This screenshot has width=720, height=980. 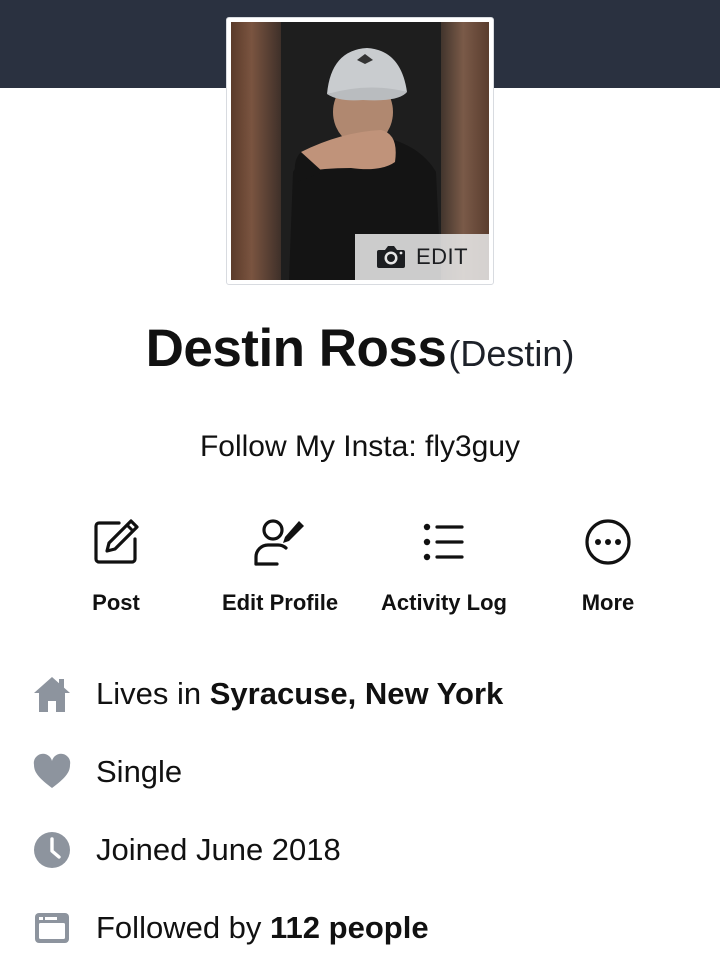 What do you see at coordinates (296, 348) in the screenshot?
I see `profile-name: Destin Ross` at bounding box center [296, 348].